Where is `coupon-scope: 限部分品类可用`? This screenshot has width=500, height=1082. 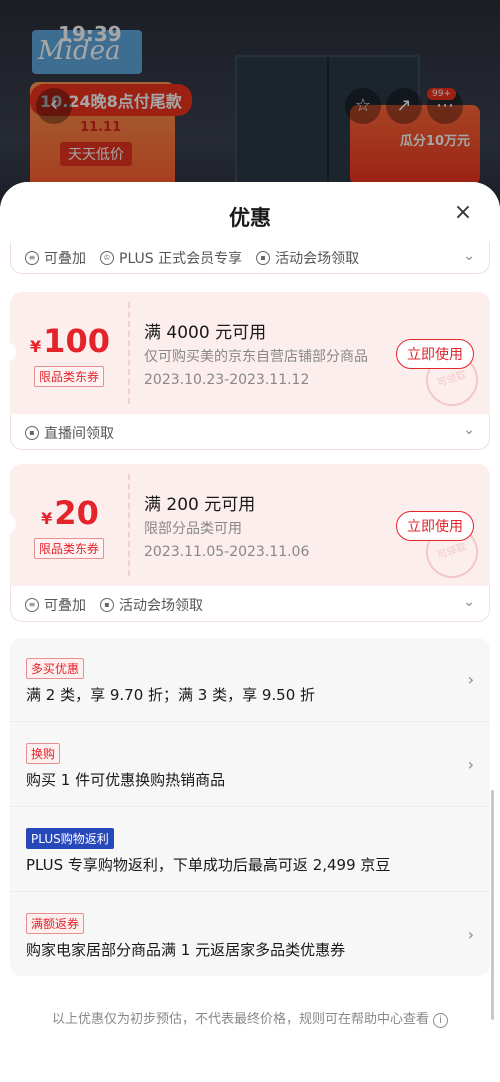 coupon-scope: 限部分品类可用 is located at coordinates (193, 529).